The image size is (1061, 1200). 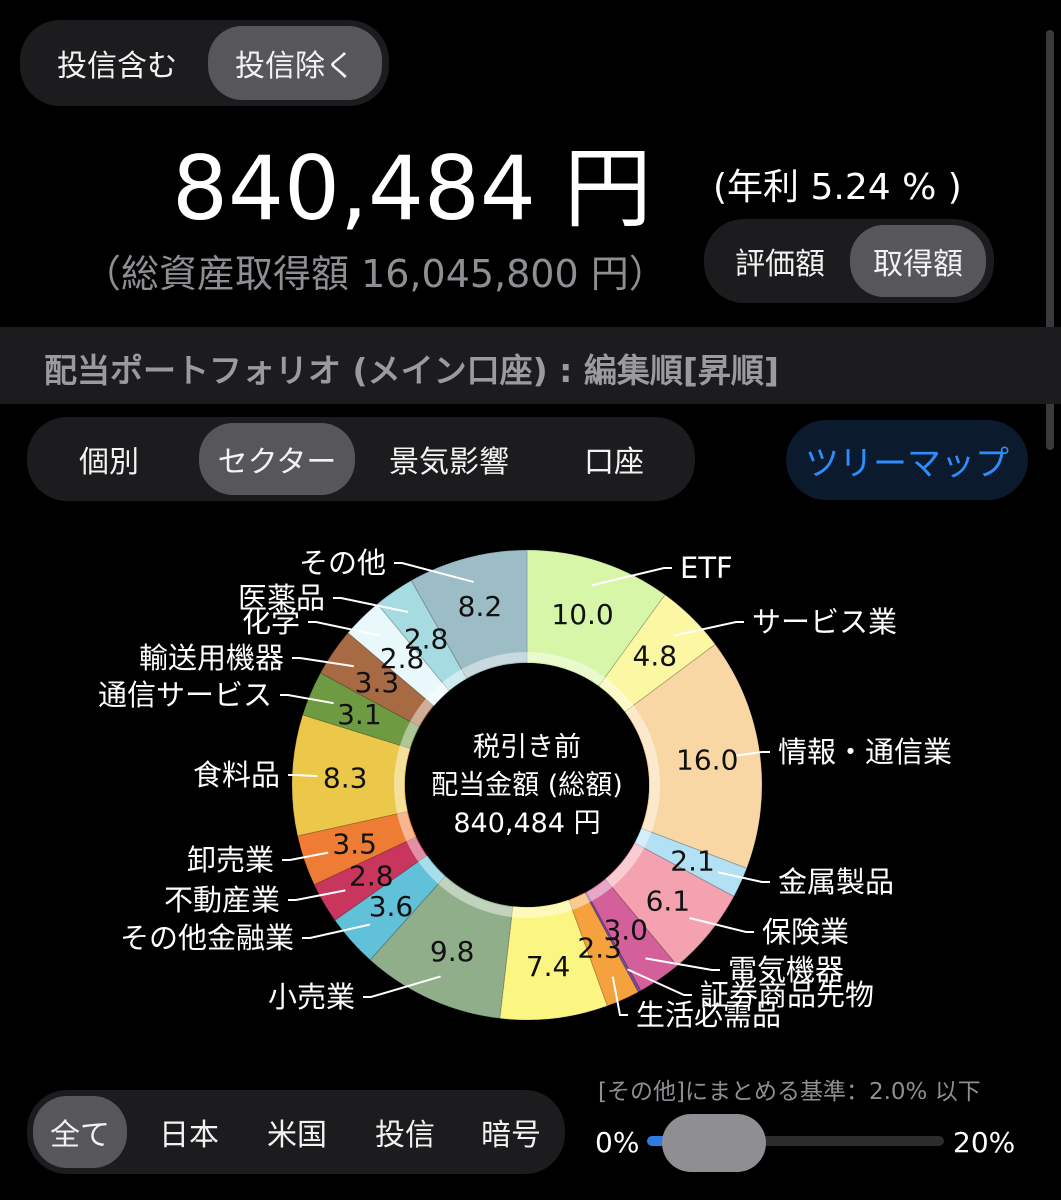 What do you see at coordinates (207, 938) in the screenshot?
I see `slice-name-label: その他金融業` at bounding box center [207, 938].